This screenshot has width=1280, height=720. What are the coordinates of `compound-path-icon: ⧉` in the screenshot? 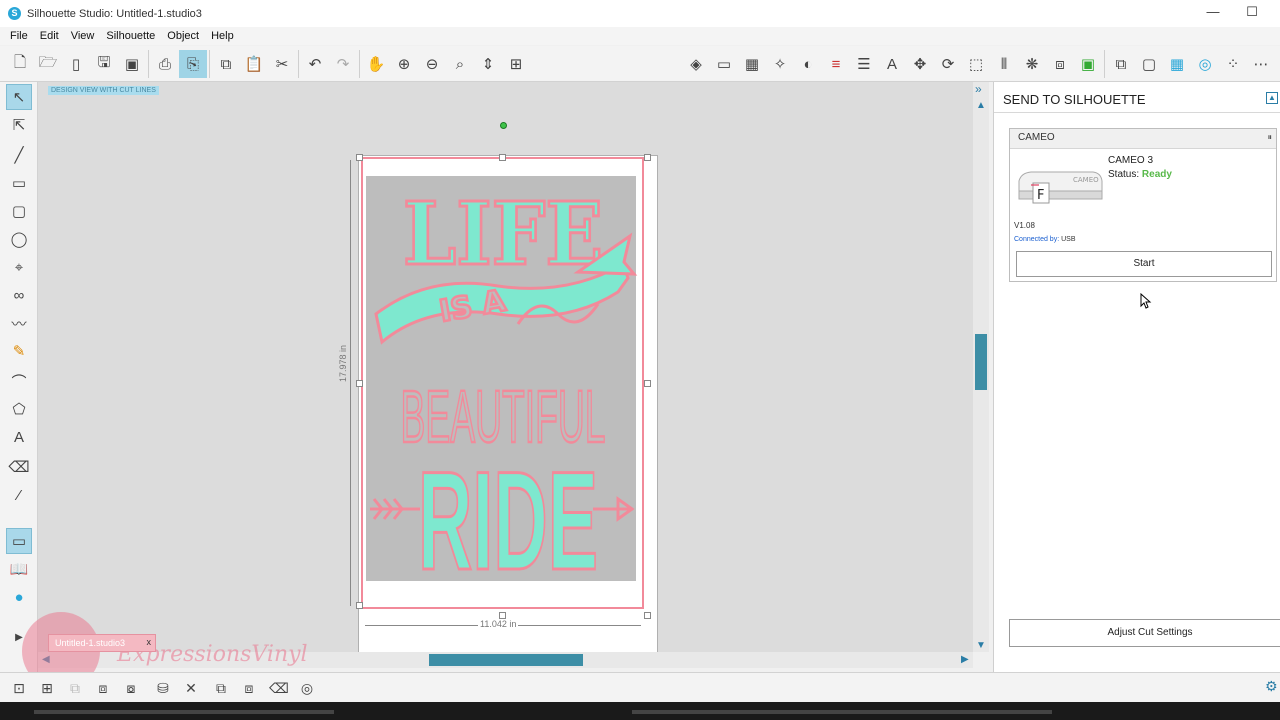 It's located at (75, 688).